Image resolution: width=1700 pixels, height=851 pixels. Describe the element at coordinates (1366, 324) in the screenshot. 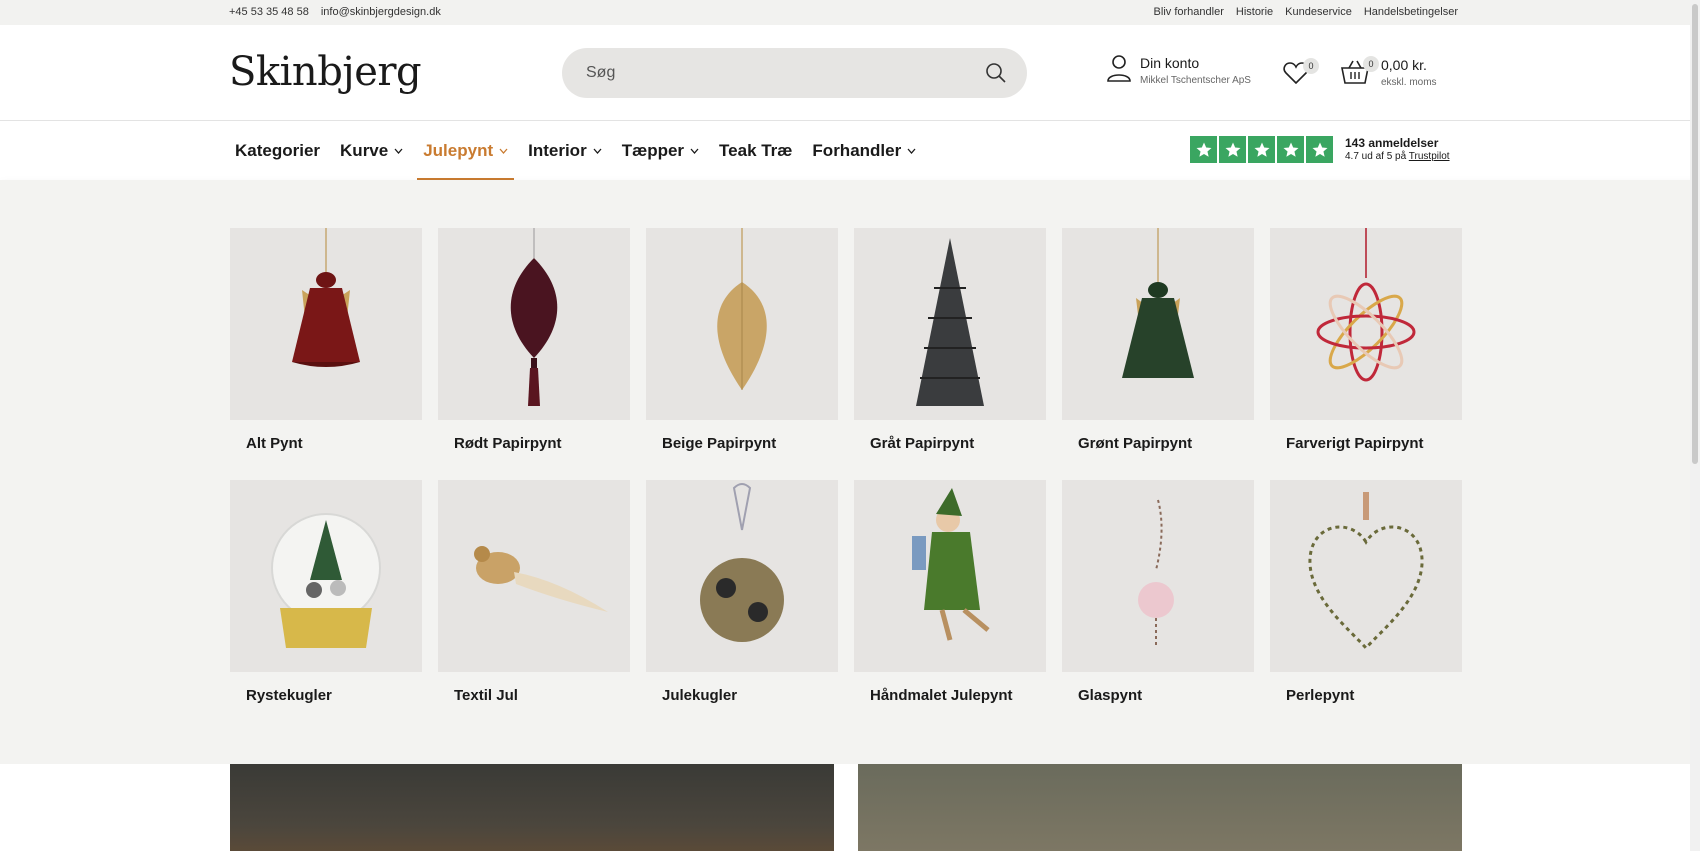

I see `colorful-paper-flower-icon` at that location.